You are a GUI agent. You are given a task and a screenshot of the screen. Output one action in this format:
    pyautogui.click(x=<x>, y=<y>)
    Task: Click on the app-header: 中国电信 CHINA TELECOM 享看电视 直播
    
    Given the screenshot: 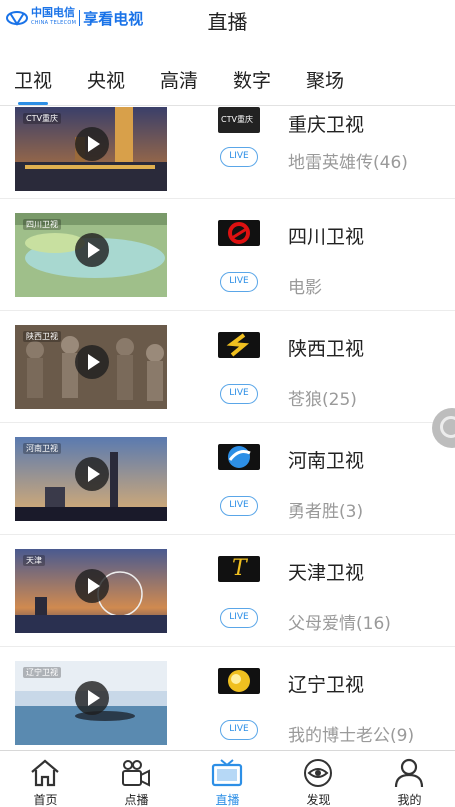 What is the action you would take?
    pyautogui.click(x=227, y=20)
    